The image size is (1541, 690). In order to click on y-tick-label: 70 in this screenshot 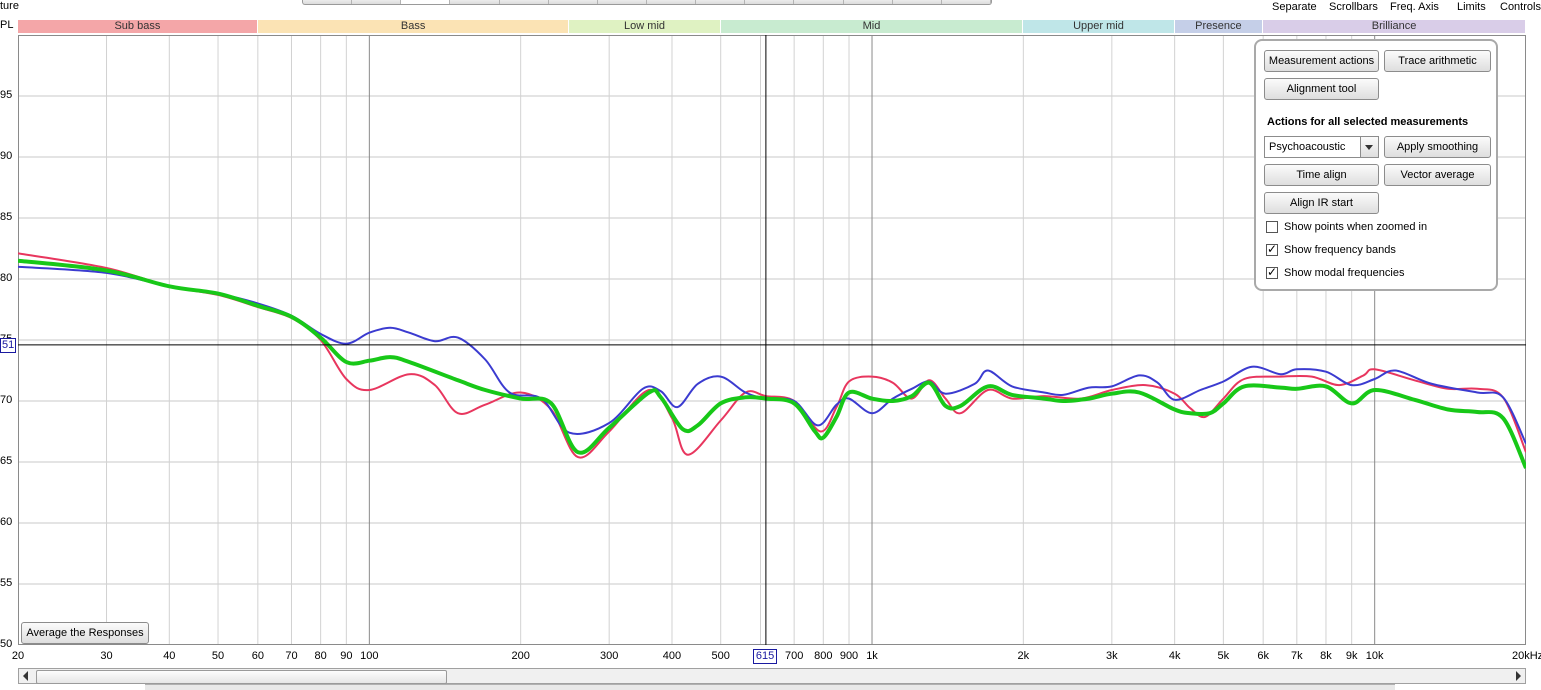, I will do `click(6, 400)`.